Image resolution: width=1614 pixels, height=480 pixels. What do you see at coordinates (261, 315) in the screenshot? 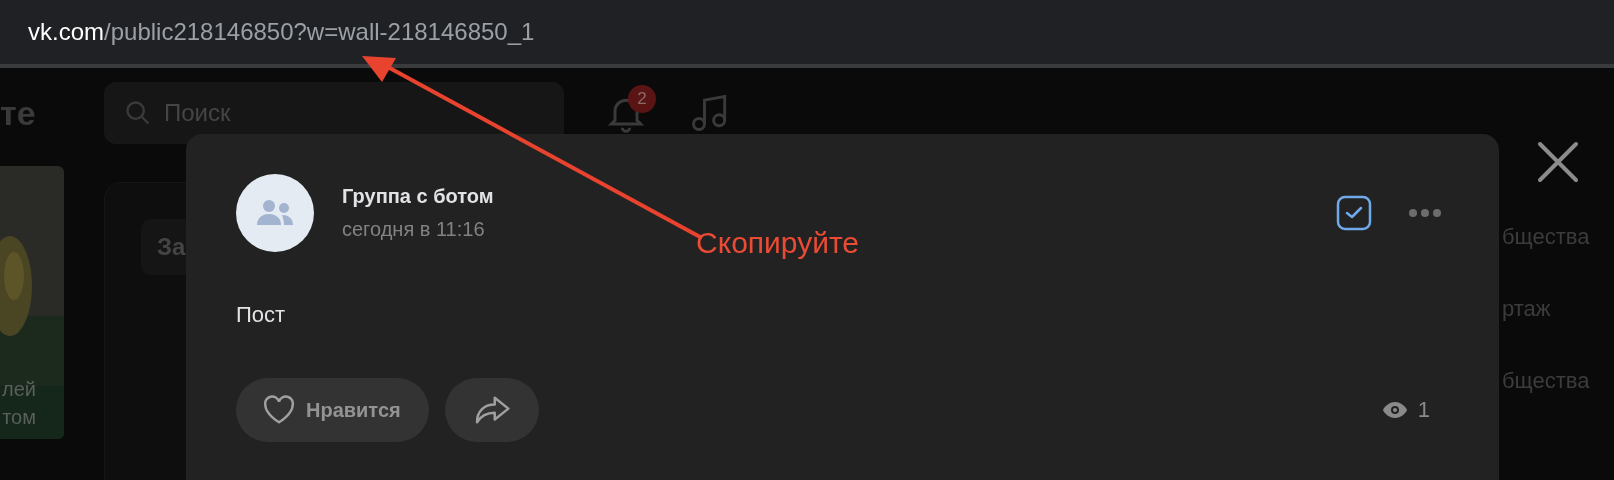
I see `post-text: Пост` at bounding box center [261, 315].